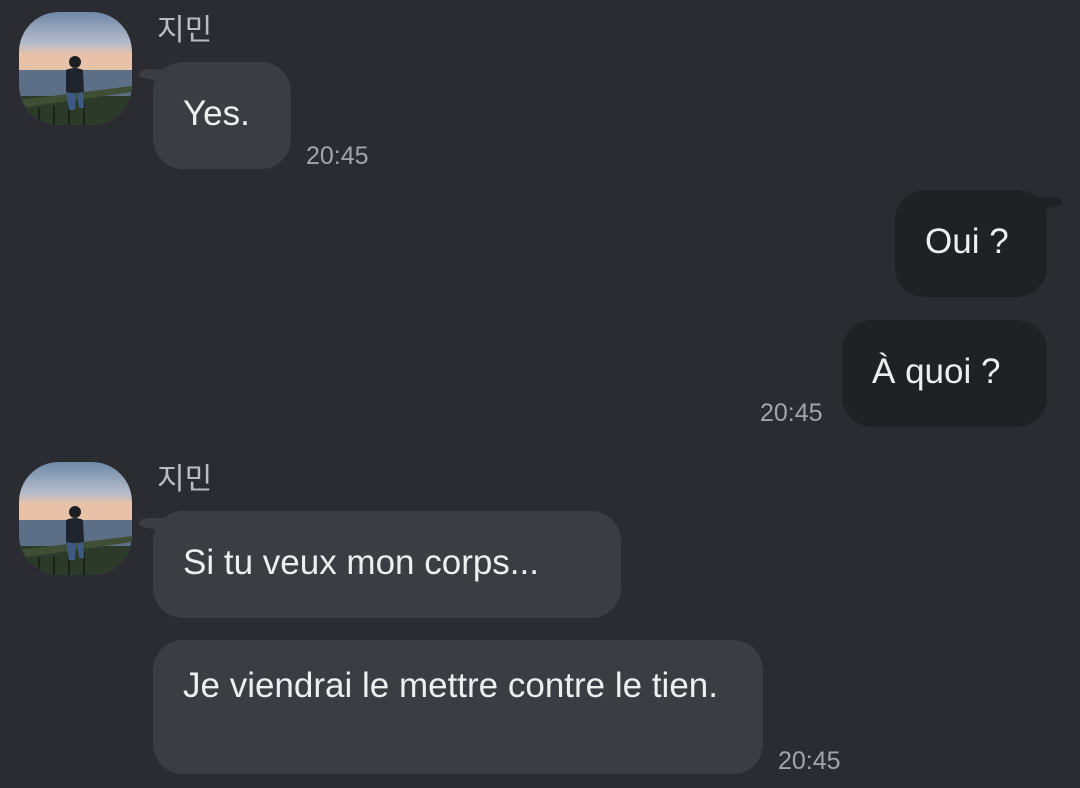 This screenshot has width=1080, height=788. Describe the element at coordinates (216, 113) in the screenshot. I see `message-text: Yes.` at that location.